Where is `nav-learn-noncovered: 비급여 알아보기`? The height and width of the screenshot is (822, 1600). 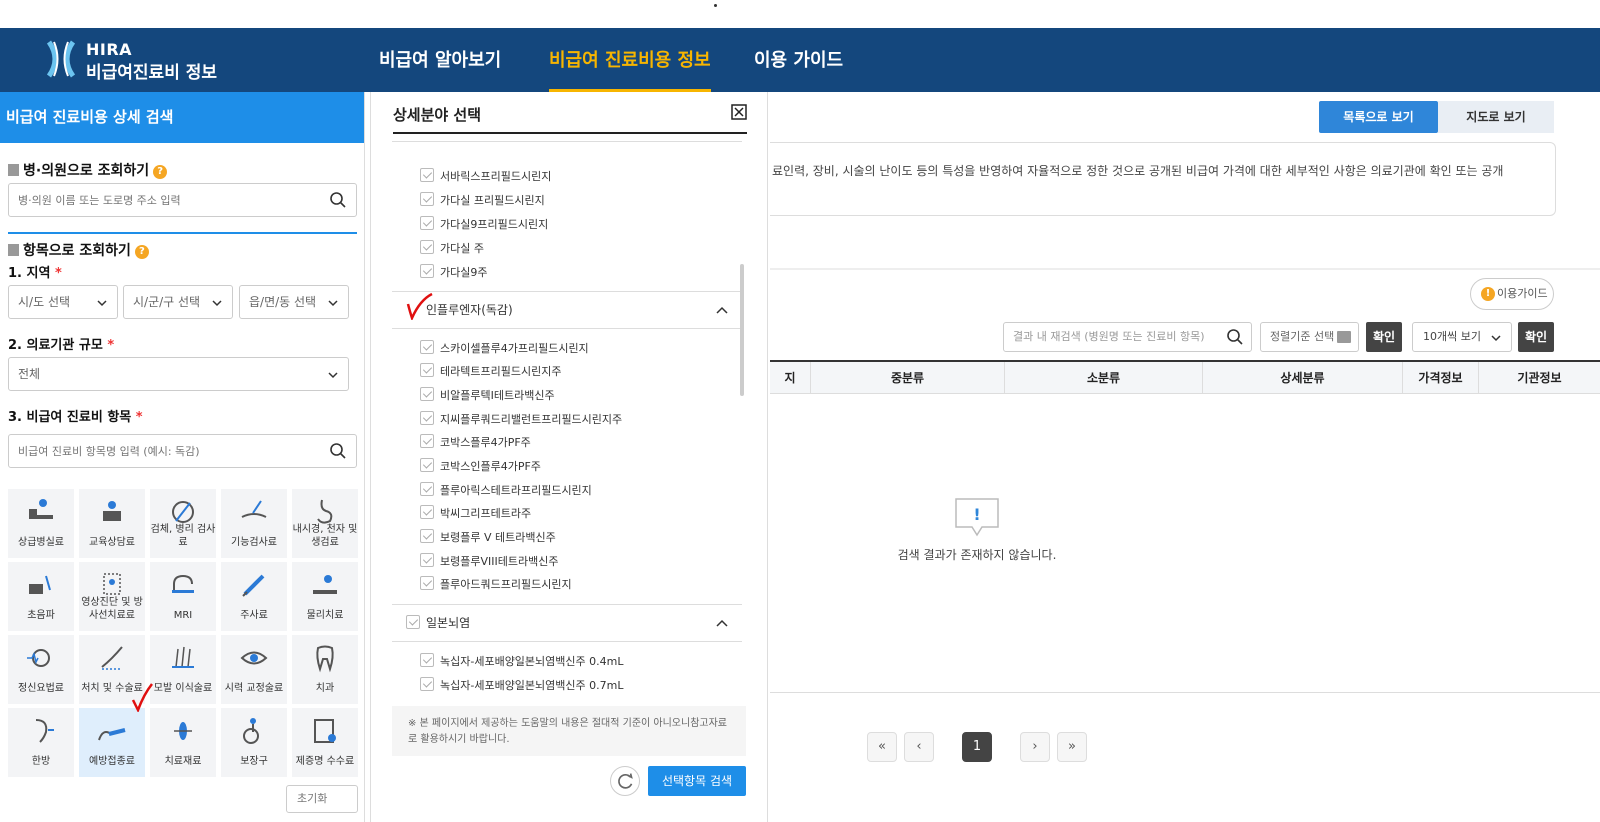 nav-learn-noncovered: 비급여 알아보기 is located at coordinates (440, 60).